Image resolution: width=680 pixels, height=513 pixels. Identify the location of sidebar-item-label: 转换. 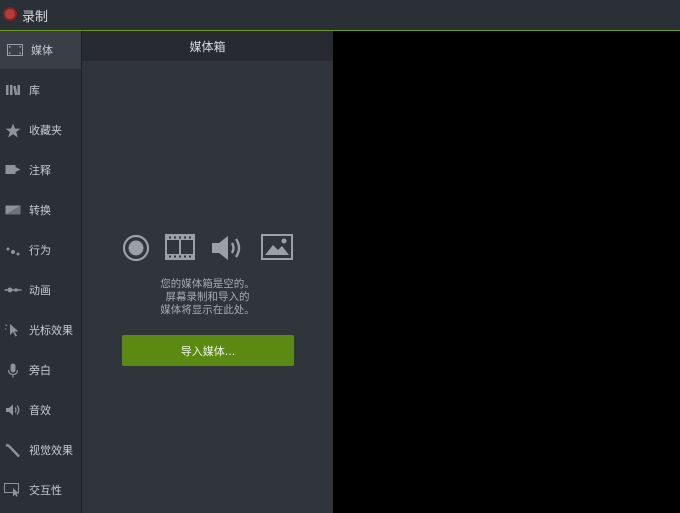
(40, 210).